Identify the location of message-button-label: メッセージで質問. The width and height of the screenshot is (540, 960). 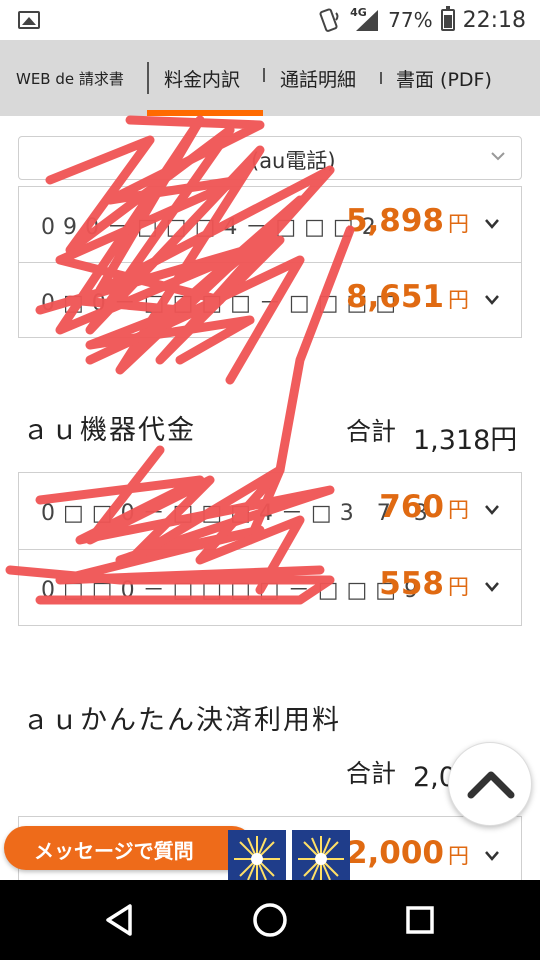
(114, 851).